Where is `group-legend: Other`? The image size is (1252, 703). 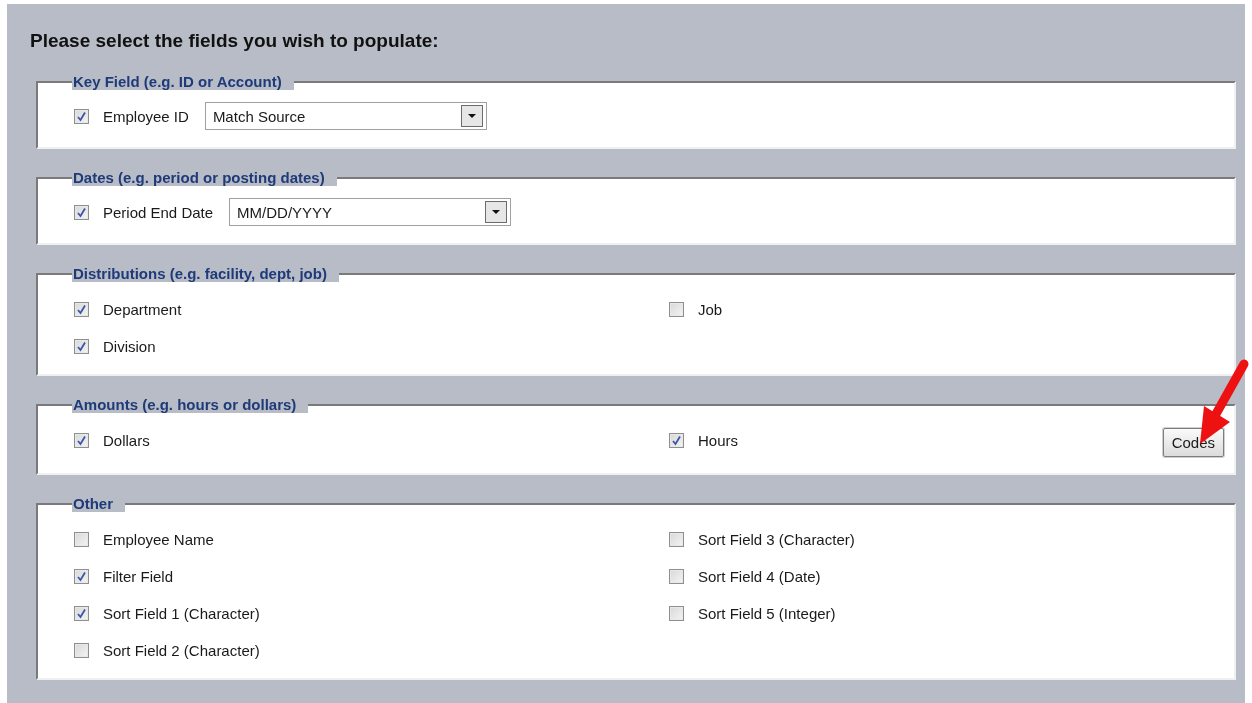
group-legend: Other is located at coordinates (98, 503).